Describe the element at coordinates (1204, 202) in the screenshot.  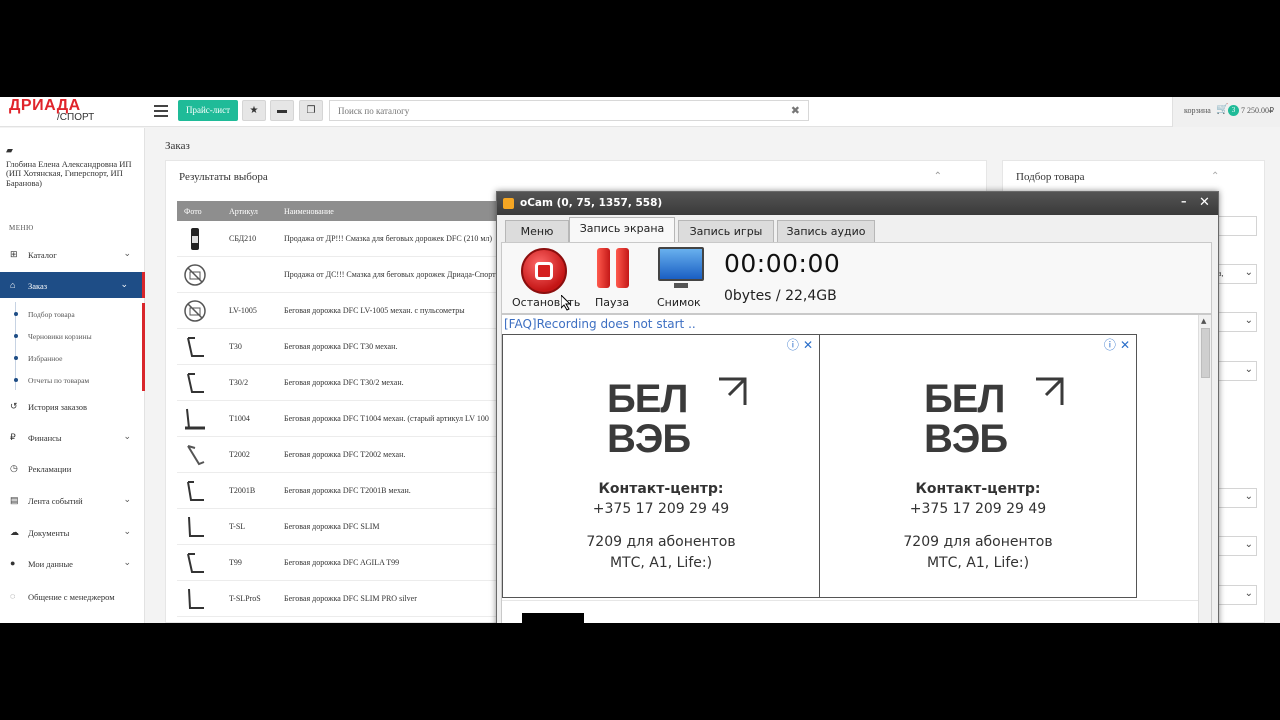
I see `close-button: ✕` at that location.